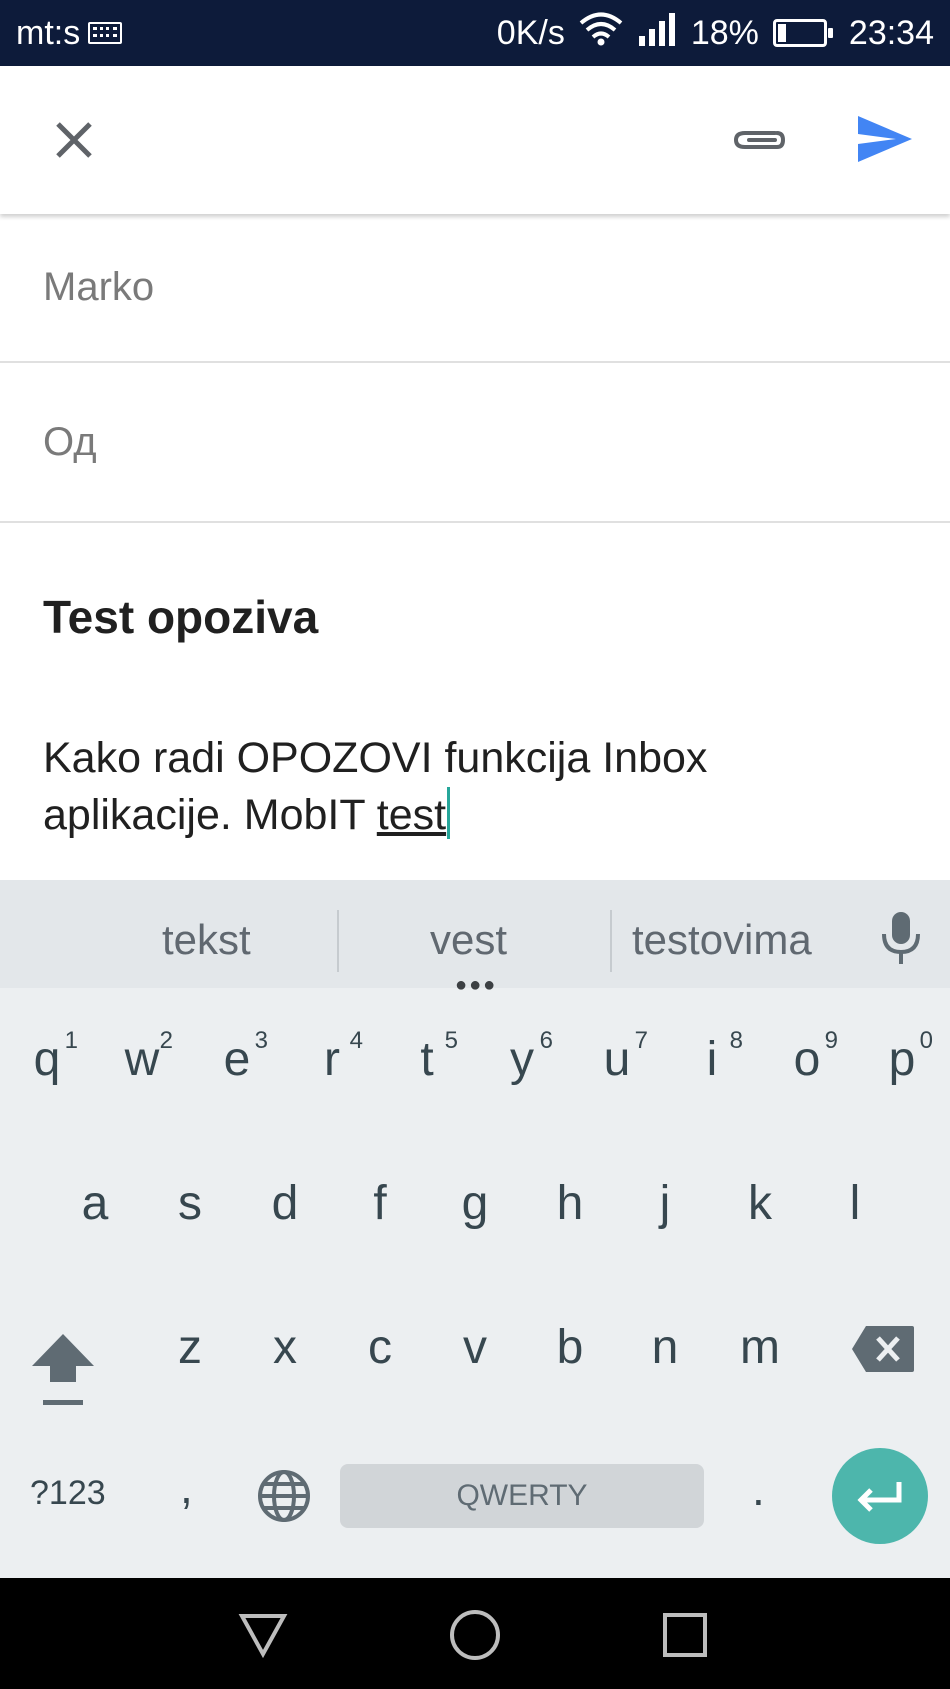  I want to click on key-hint-number: 8, so click(736, 1040).